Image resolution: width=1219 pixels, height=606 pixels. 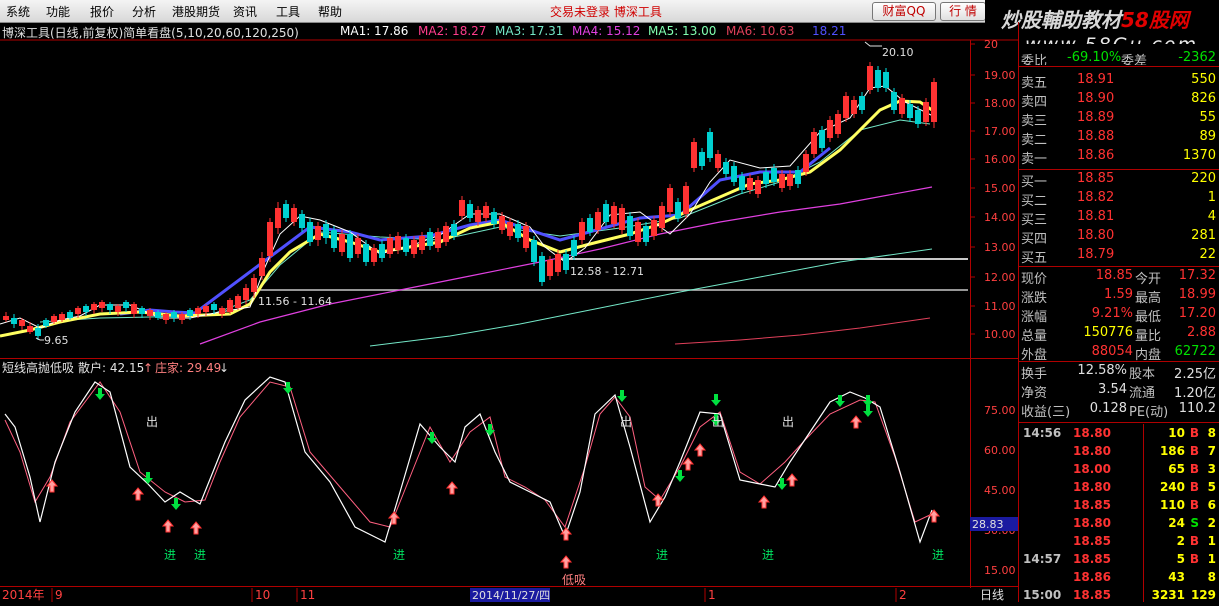 I want to click on fundamental-label: 股本, so click(x=1142, y=374).